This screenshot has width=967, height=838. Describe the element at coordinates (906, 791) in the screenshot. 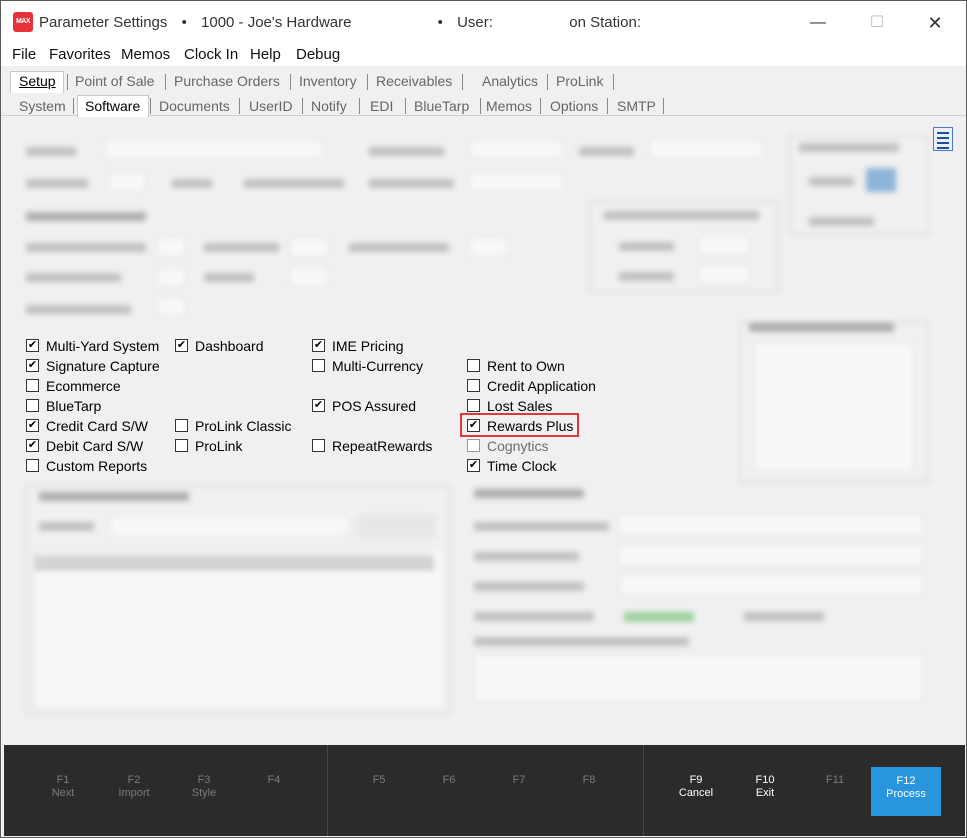

I see `f12-process-button: F12 Process` at that location.